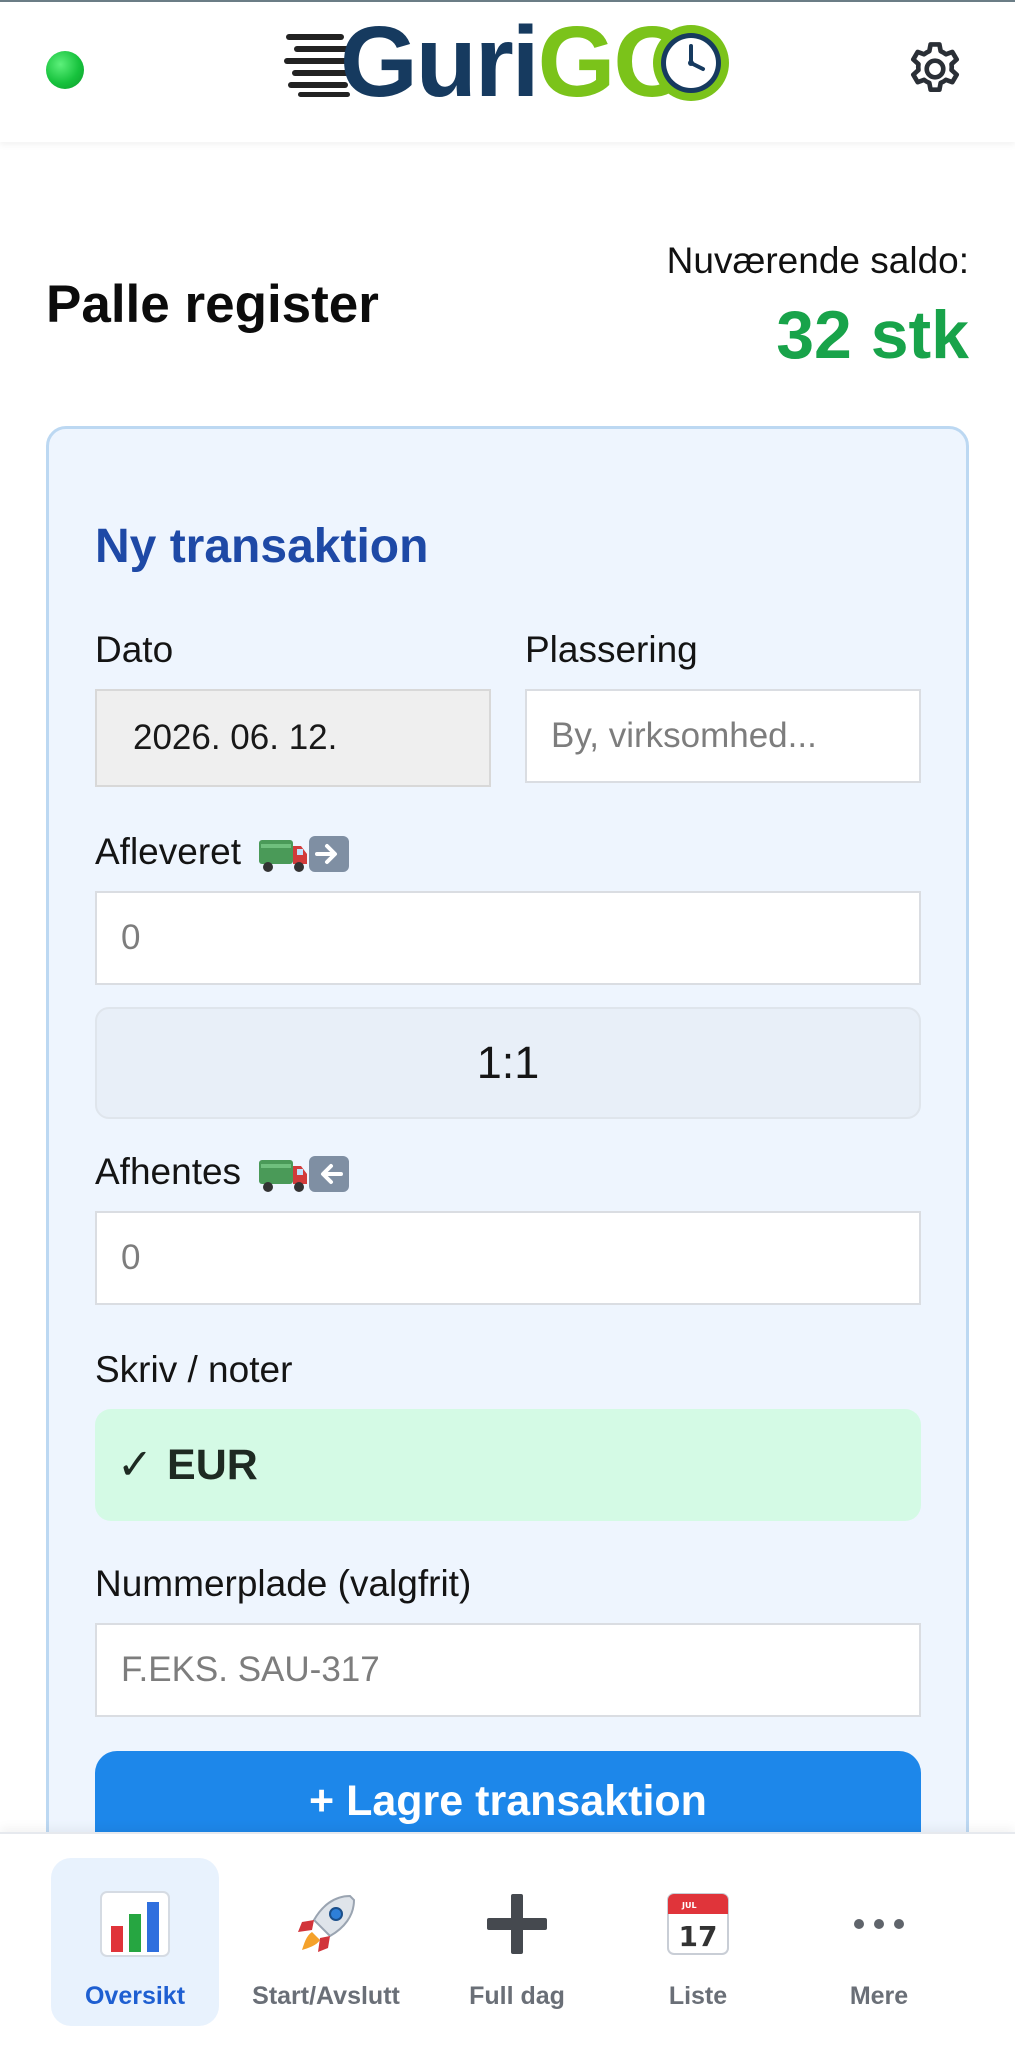 The height and width of the screenshot is (2048, 1015). Describe the element at coordinates (817, 260) in the screenshot. I see `balance-label: Nuværende saldo:` at that location.